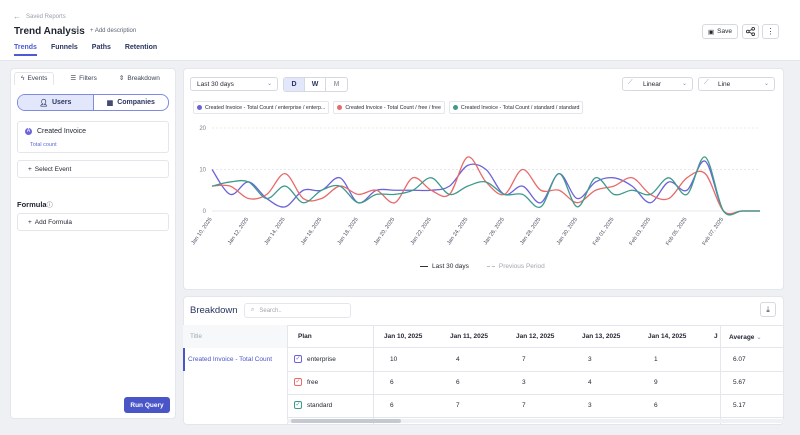 The height and width of the screenshot is (435, 800). Describe the element at coordinates (56, 102) in the screenshot. I see `users-toggle-button: 👤︎ Users` at that location.